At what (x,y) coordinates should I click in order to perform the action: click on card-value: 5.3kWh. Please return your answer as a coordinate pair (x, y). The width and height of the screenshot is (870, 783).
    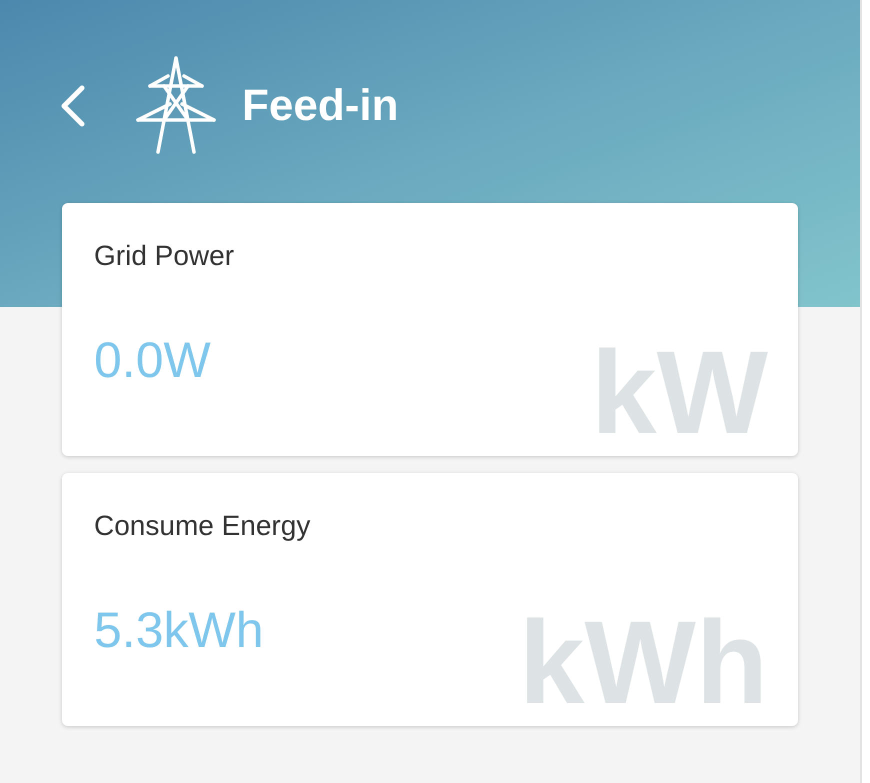
    Looking at the image, I should click on (179, 630).